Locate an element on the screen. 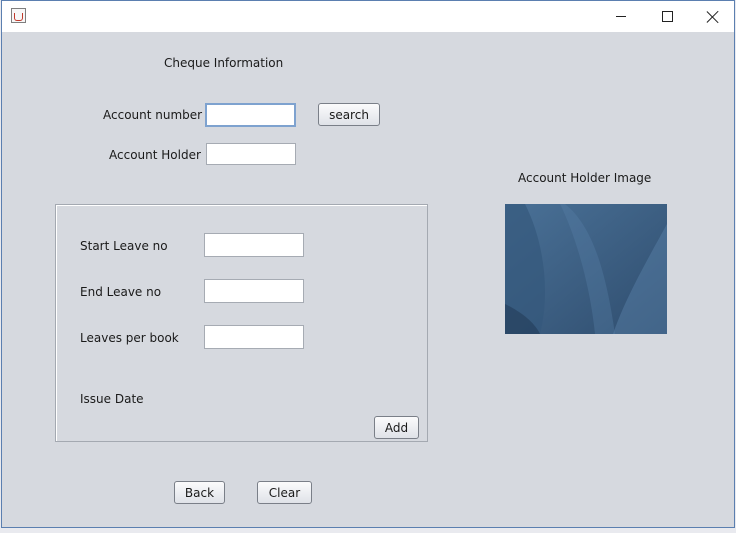 The height and width of the screenshot is (533, 736). wallpaper-image is located at coordinates (586, 269).